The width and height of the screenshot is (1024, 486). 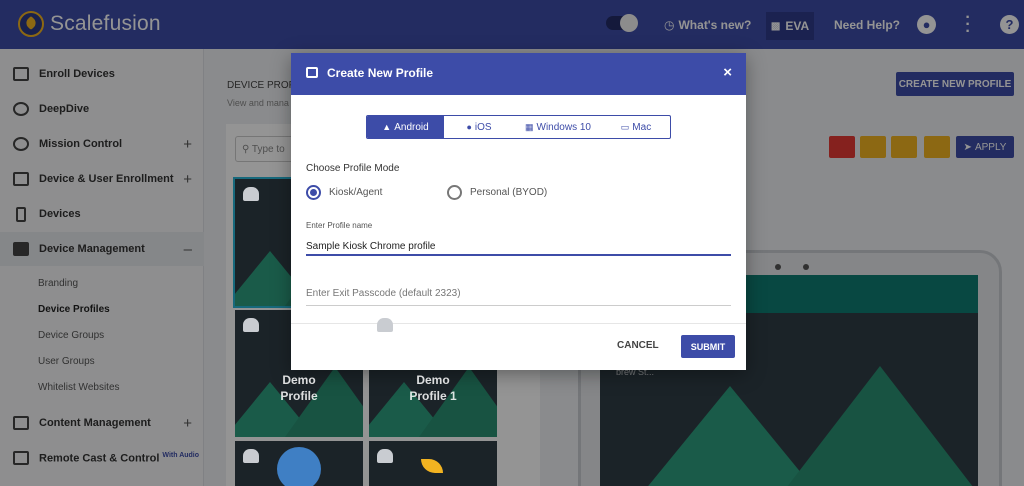 I want to click on radio-label: Personal (BYOD), so click(x=509, y=192).